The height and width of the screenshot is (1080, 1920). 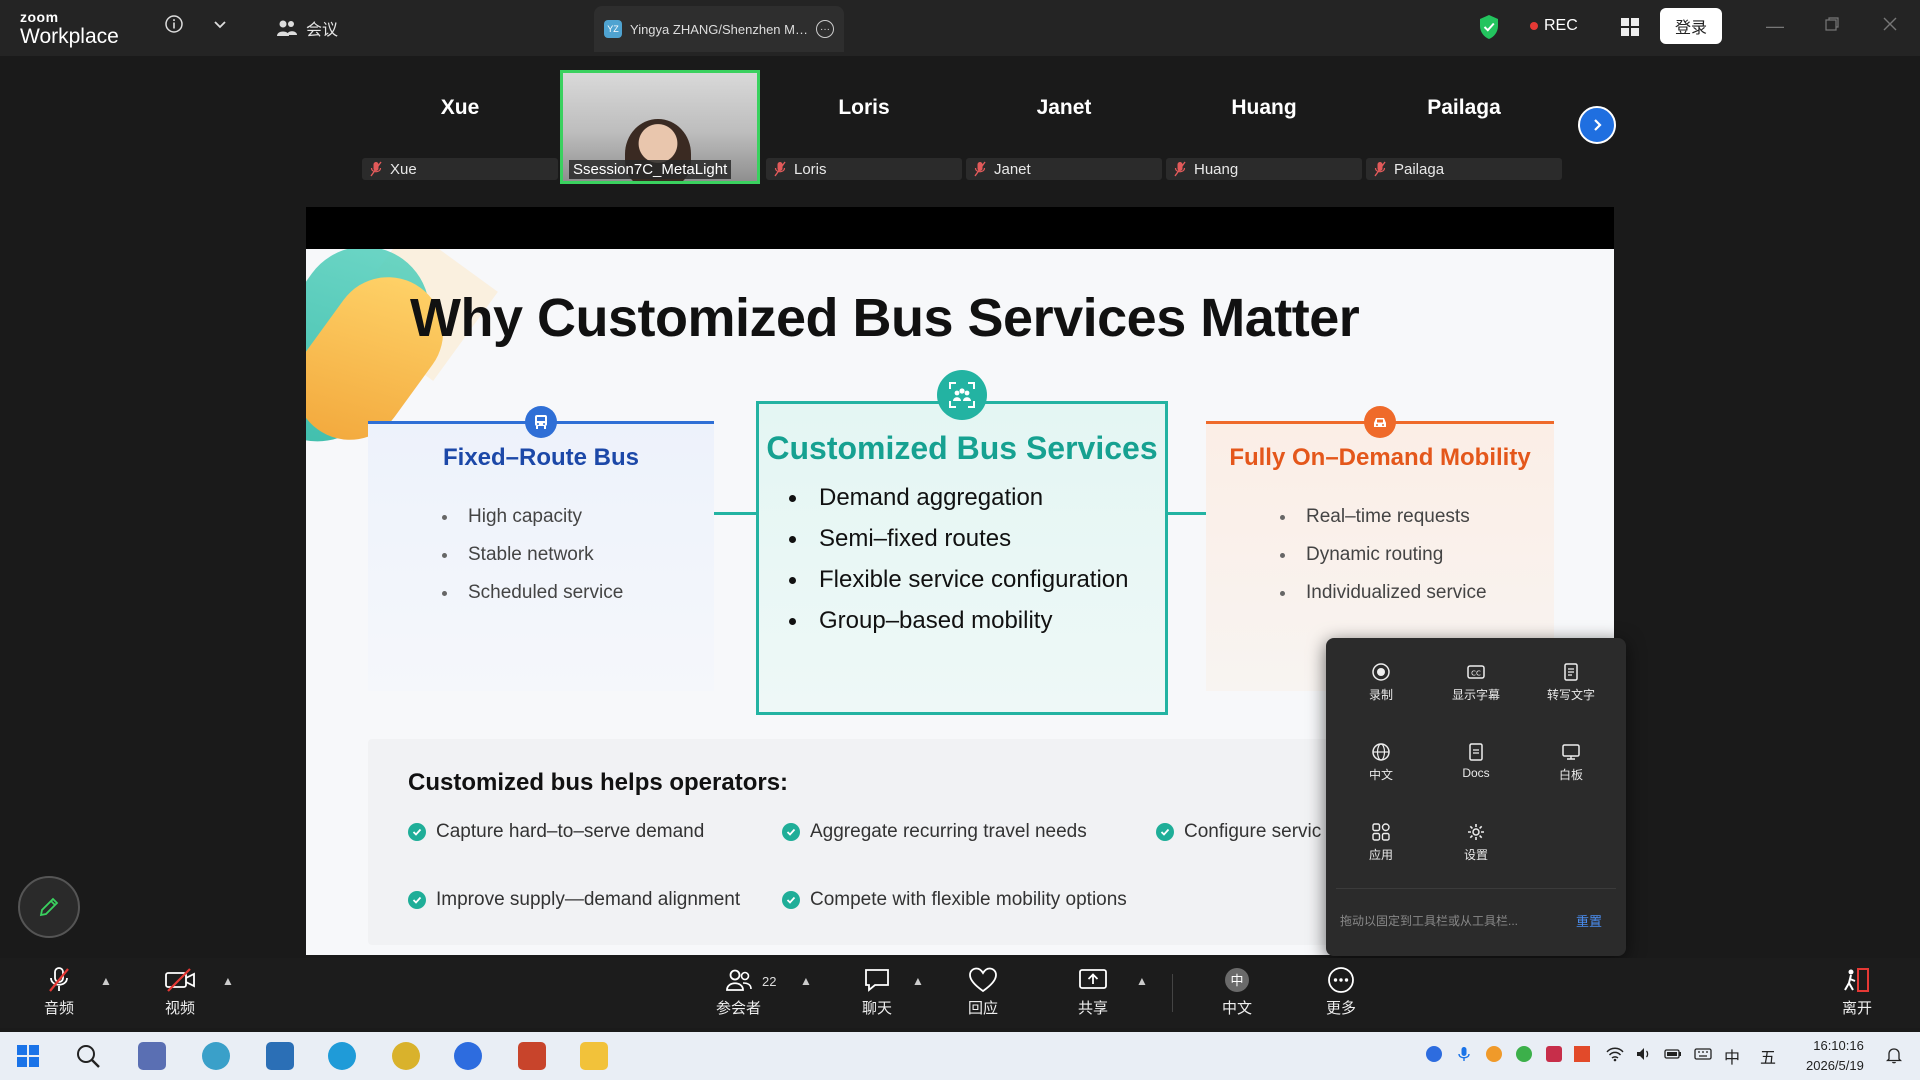 I want to click on login-button: 登录, so click(x=1691, y=26).